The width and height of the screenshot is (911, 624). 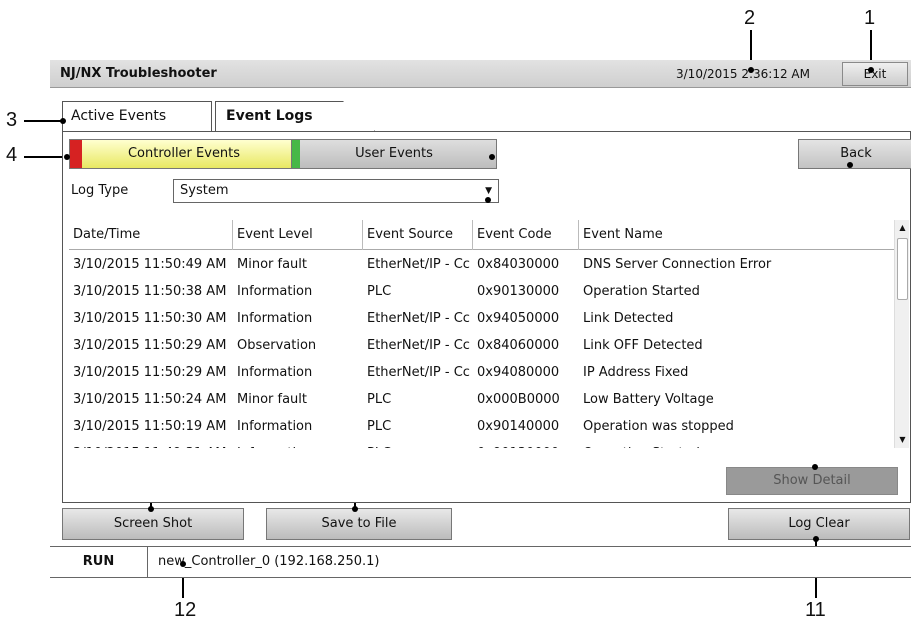 I want to click on table-scrollbar: ▲ ▼, so click(x=901, y=334).